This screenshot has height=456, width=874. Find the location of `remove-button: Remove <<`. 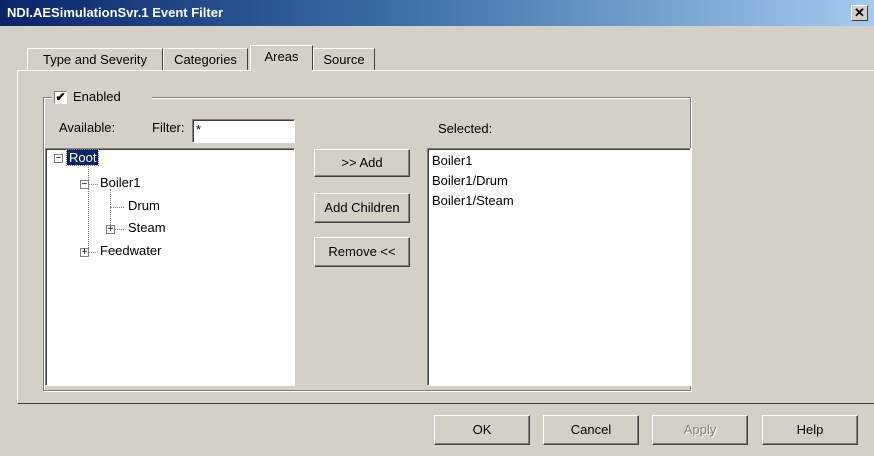

remove-button: Remove << is located at coordinates (362, 252).